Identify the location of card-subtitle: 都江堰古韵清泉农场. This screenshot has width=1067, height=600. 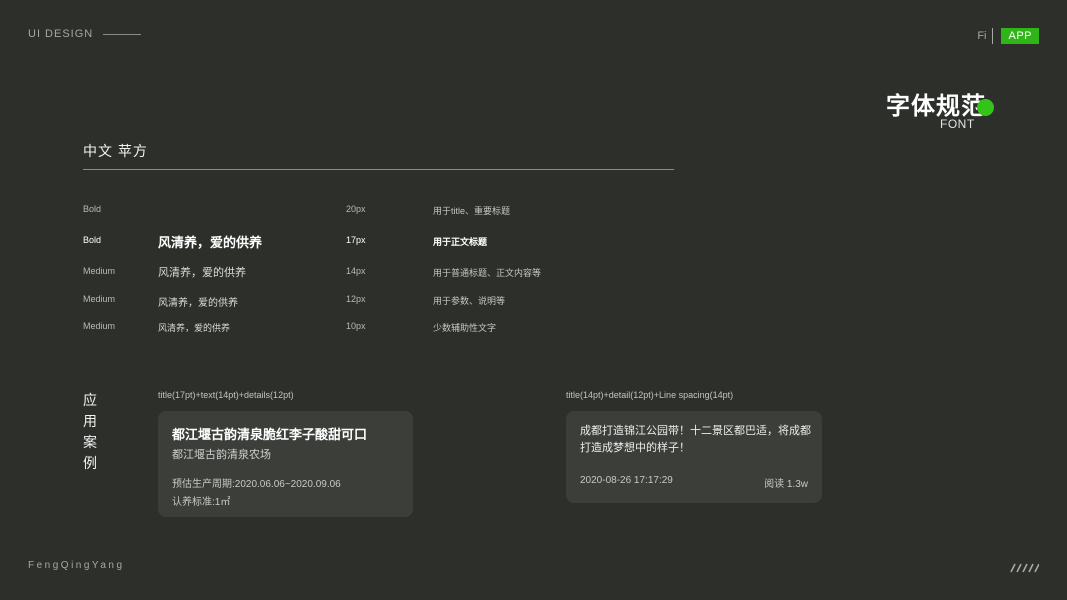
(221, 455).